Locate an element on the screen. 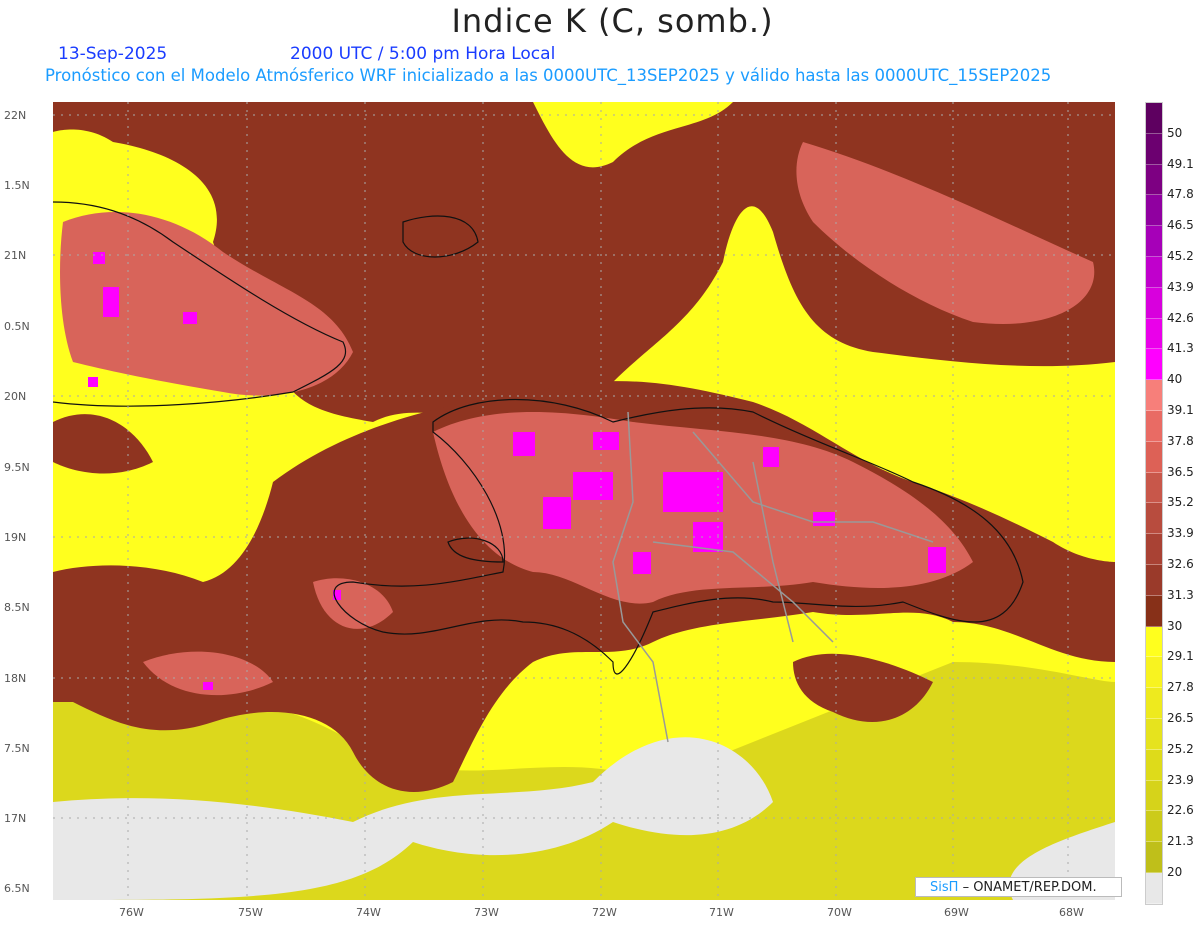  colorbar-label: 37.8 is located at coordinates (1180, 440).